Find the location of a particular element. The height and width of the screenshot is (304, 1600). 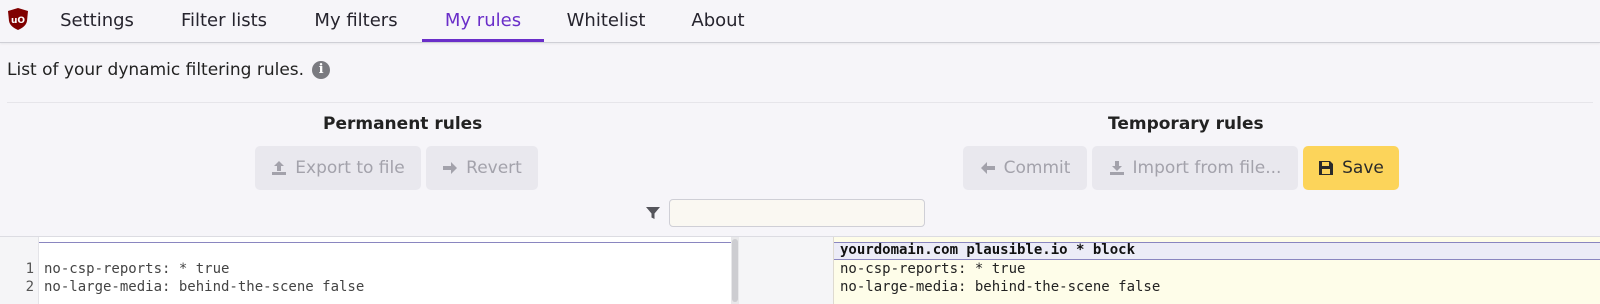

ublock-shield-icon: uO is located at coordinates (18, 19).